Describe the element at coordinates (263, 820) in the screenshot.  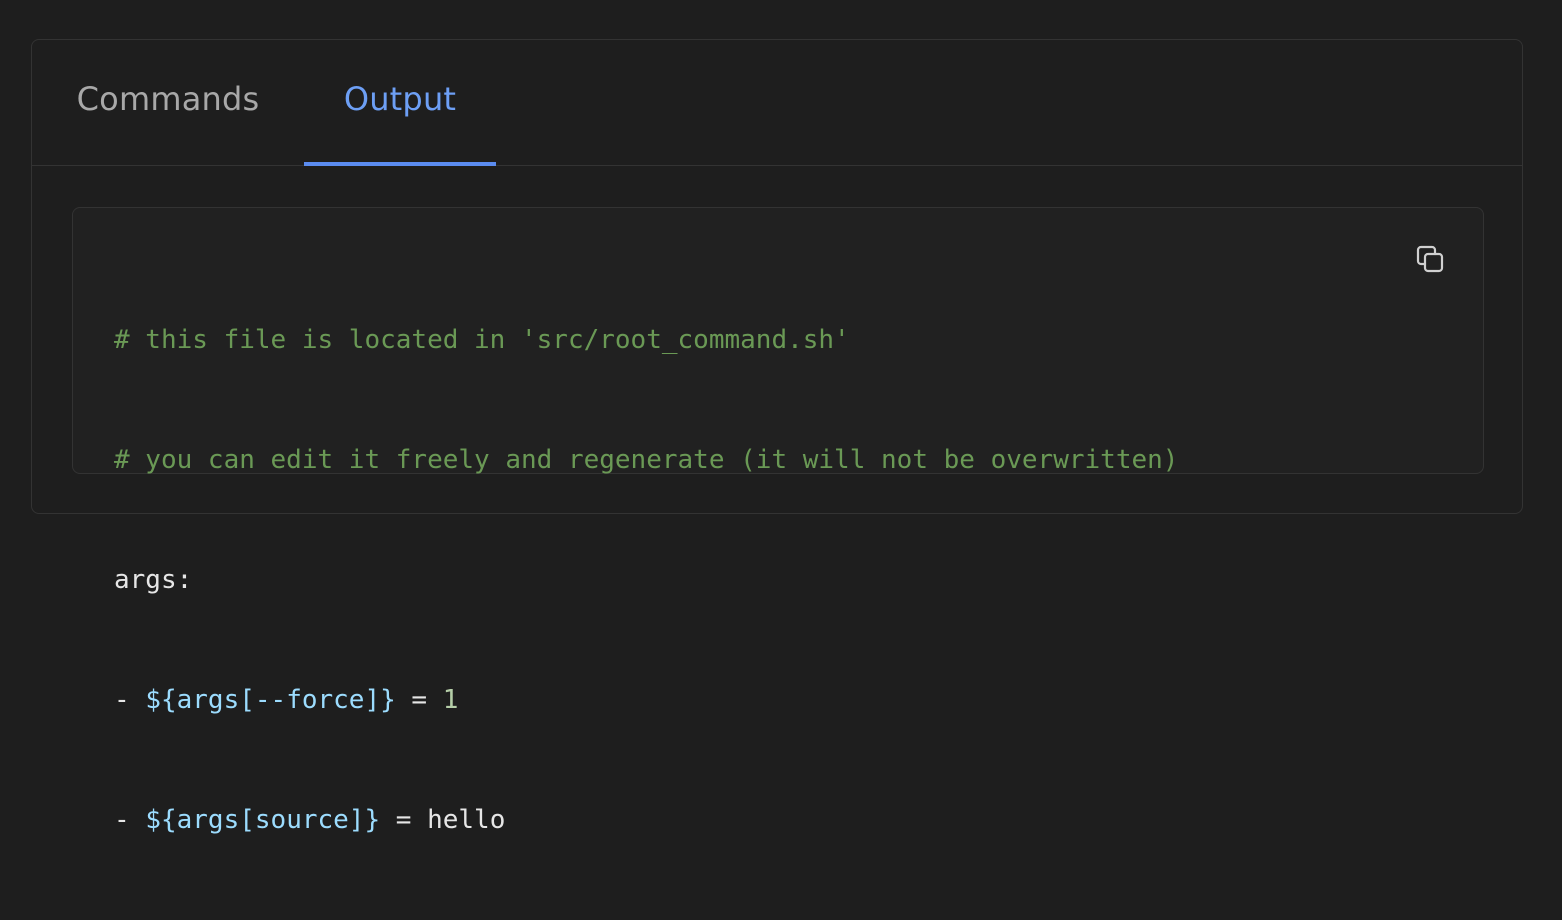
I see `code-variable: ${args[source]}` at that location.